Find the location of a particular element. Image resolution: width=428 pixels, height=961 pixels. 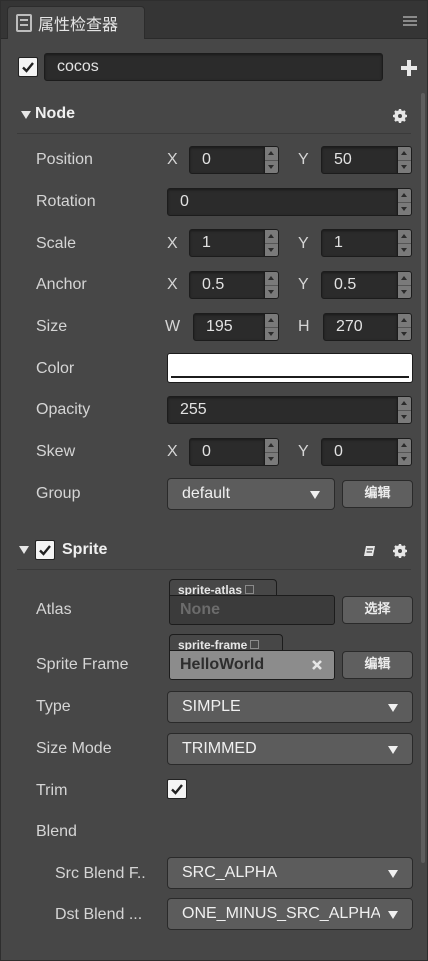

sprite-section-header: Sprite is located at coordinates (214, 550).